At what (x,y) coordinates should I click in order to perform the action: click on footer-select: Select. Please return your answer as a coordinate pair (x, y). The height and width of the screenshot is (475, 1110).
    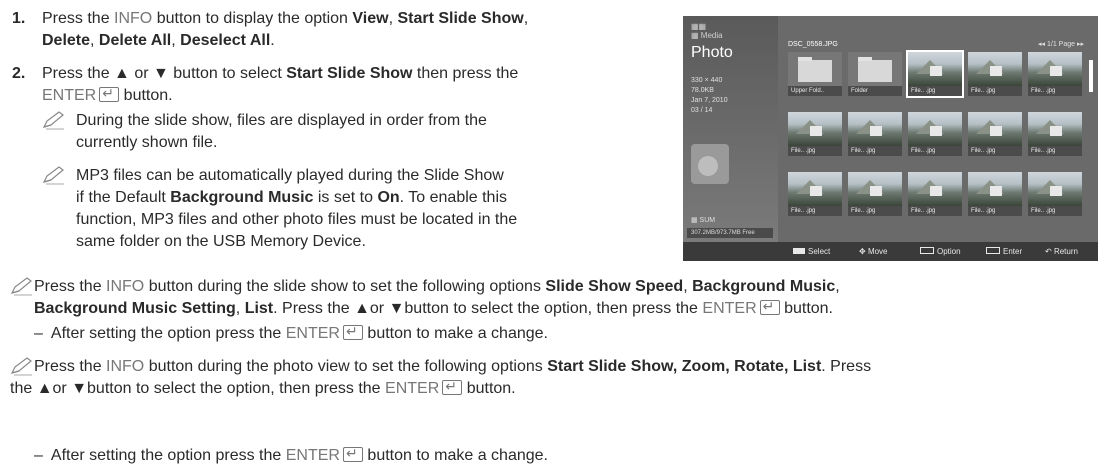
    Looking at the image, I should click on (811, 251).